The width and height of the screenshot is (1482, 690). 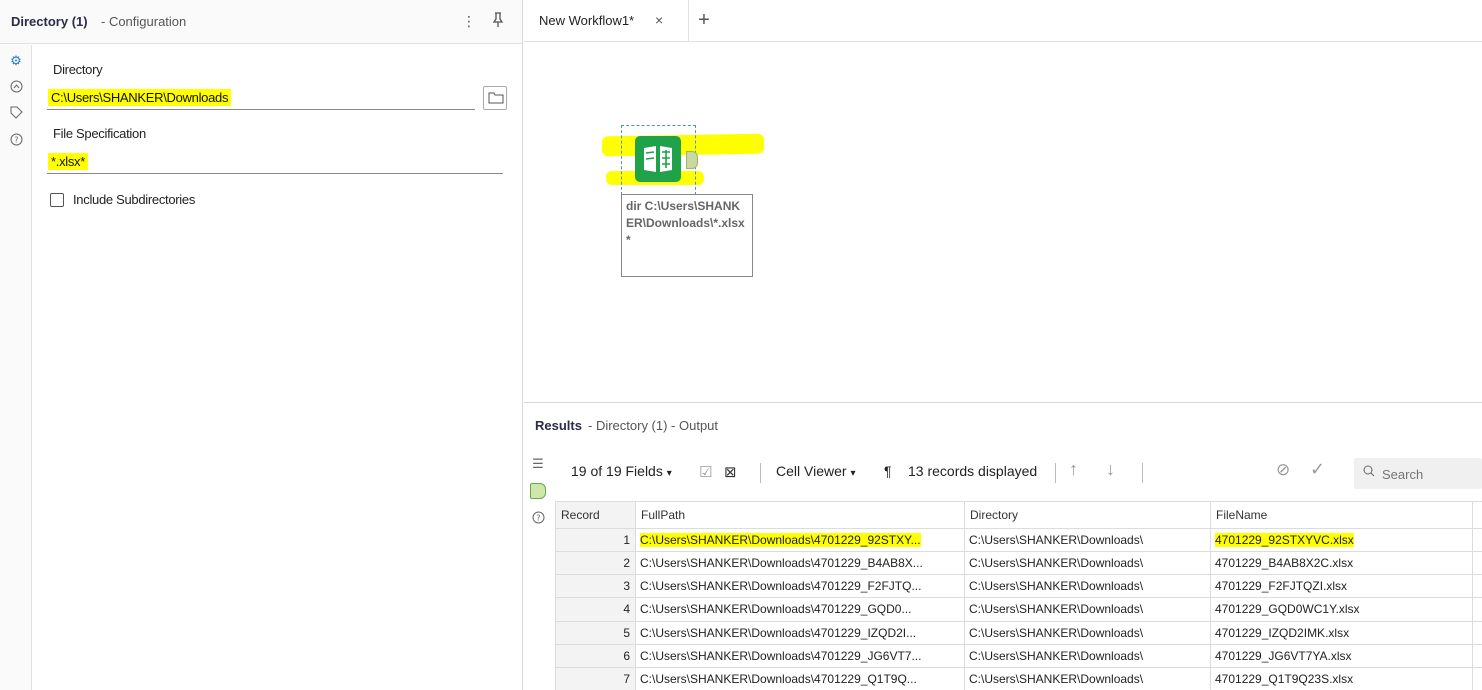 What do you see at coordinates (1341, 515) in the screenshot?
I see `column-header-filename: FileName` at bounding box center [1341, 515].